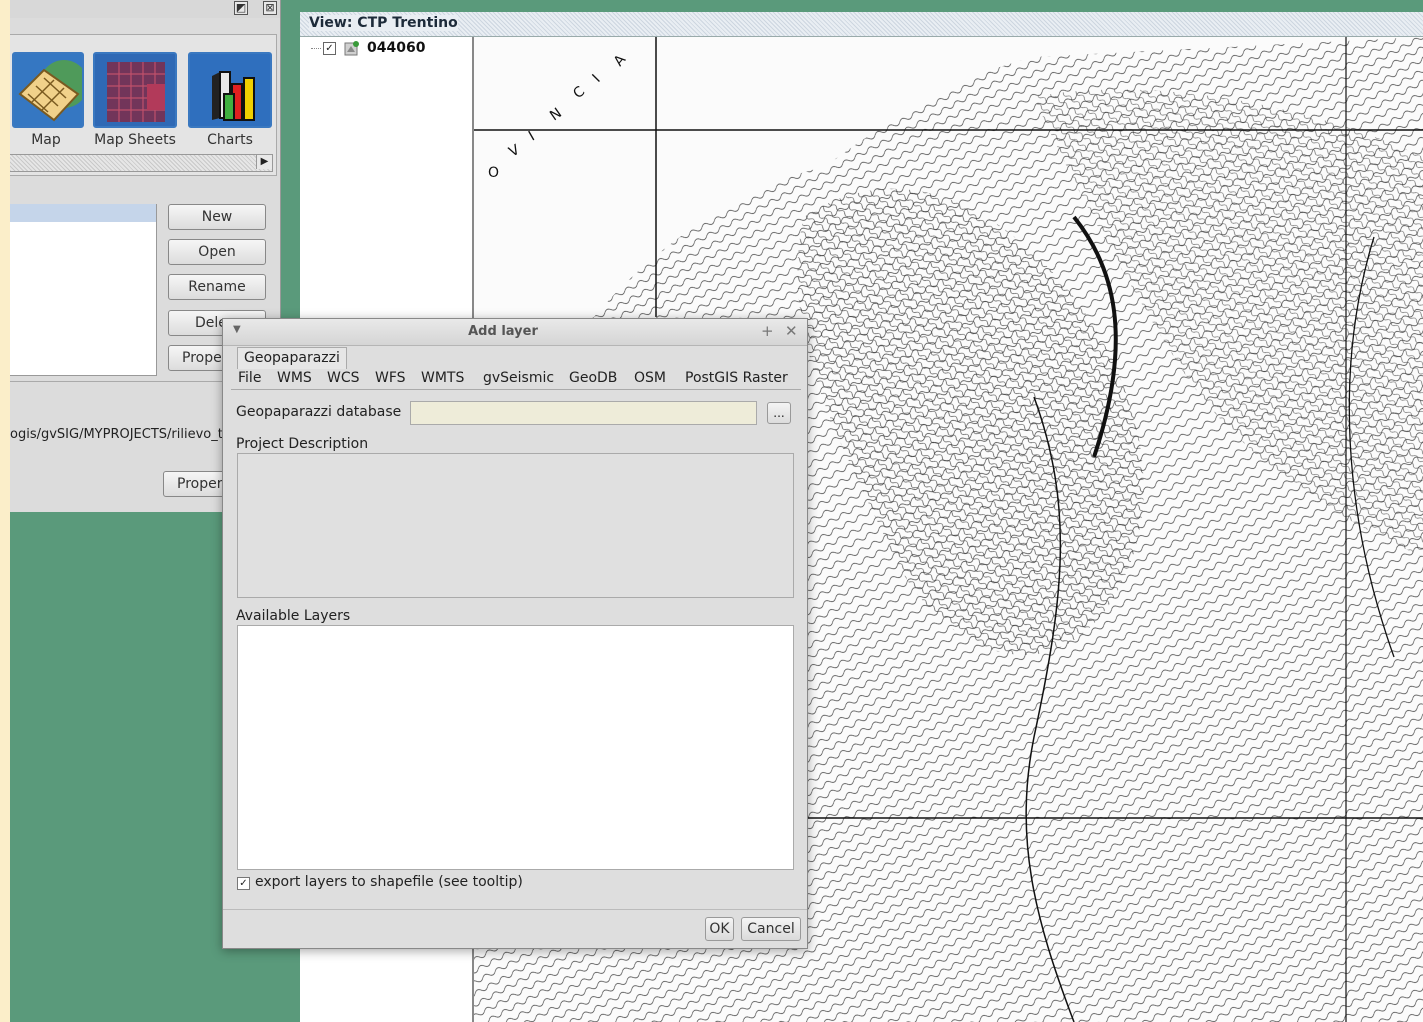  Describe the element at coordinates (583, 413) in the screenshot. I see `geopaparazzi-database-input` at that location.